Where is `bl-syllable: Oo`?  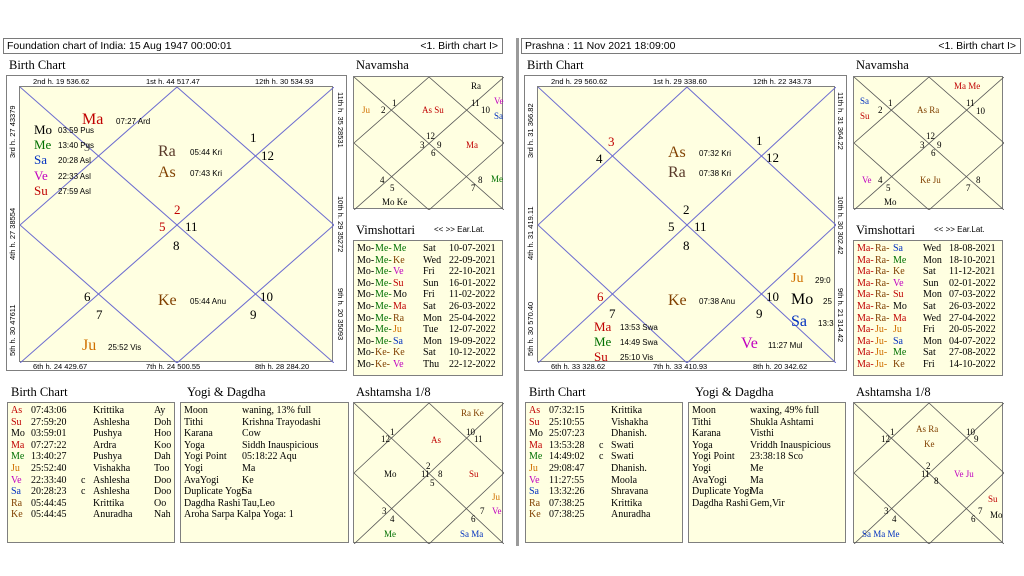 bl-syllable: Oo is located at coordinates (160, 503).